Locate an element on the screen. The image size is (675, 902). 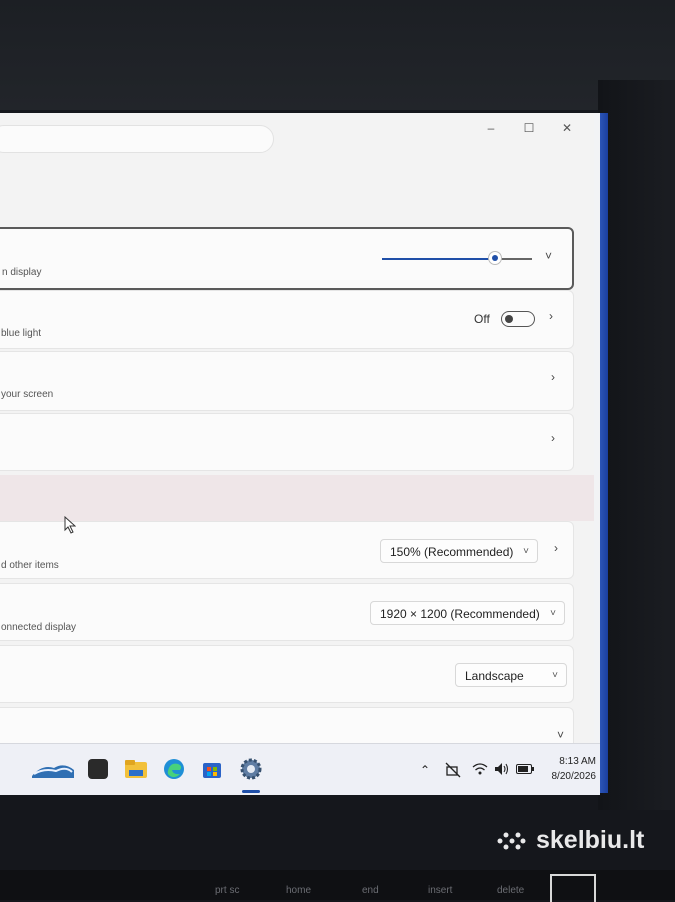
orientation-value: Landscape is located at coordinates (494, 676).